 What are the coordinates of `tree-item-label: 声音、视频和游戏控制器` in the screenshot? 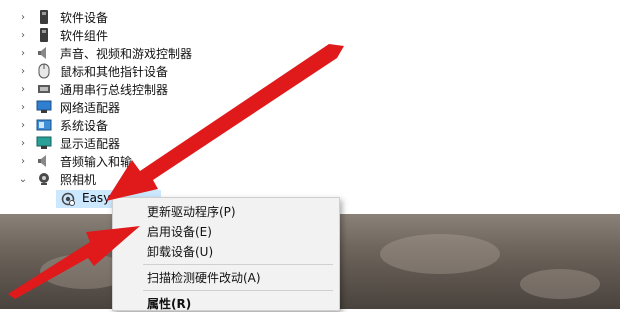 It's located at (126, 53).